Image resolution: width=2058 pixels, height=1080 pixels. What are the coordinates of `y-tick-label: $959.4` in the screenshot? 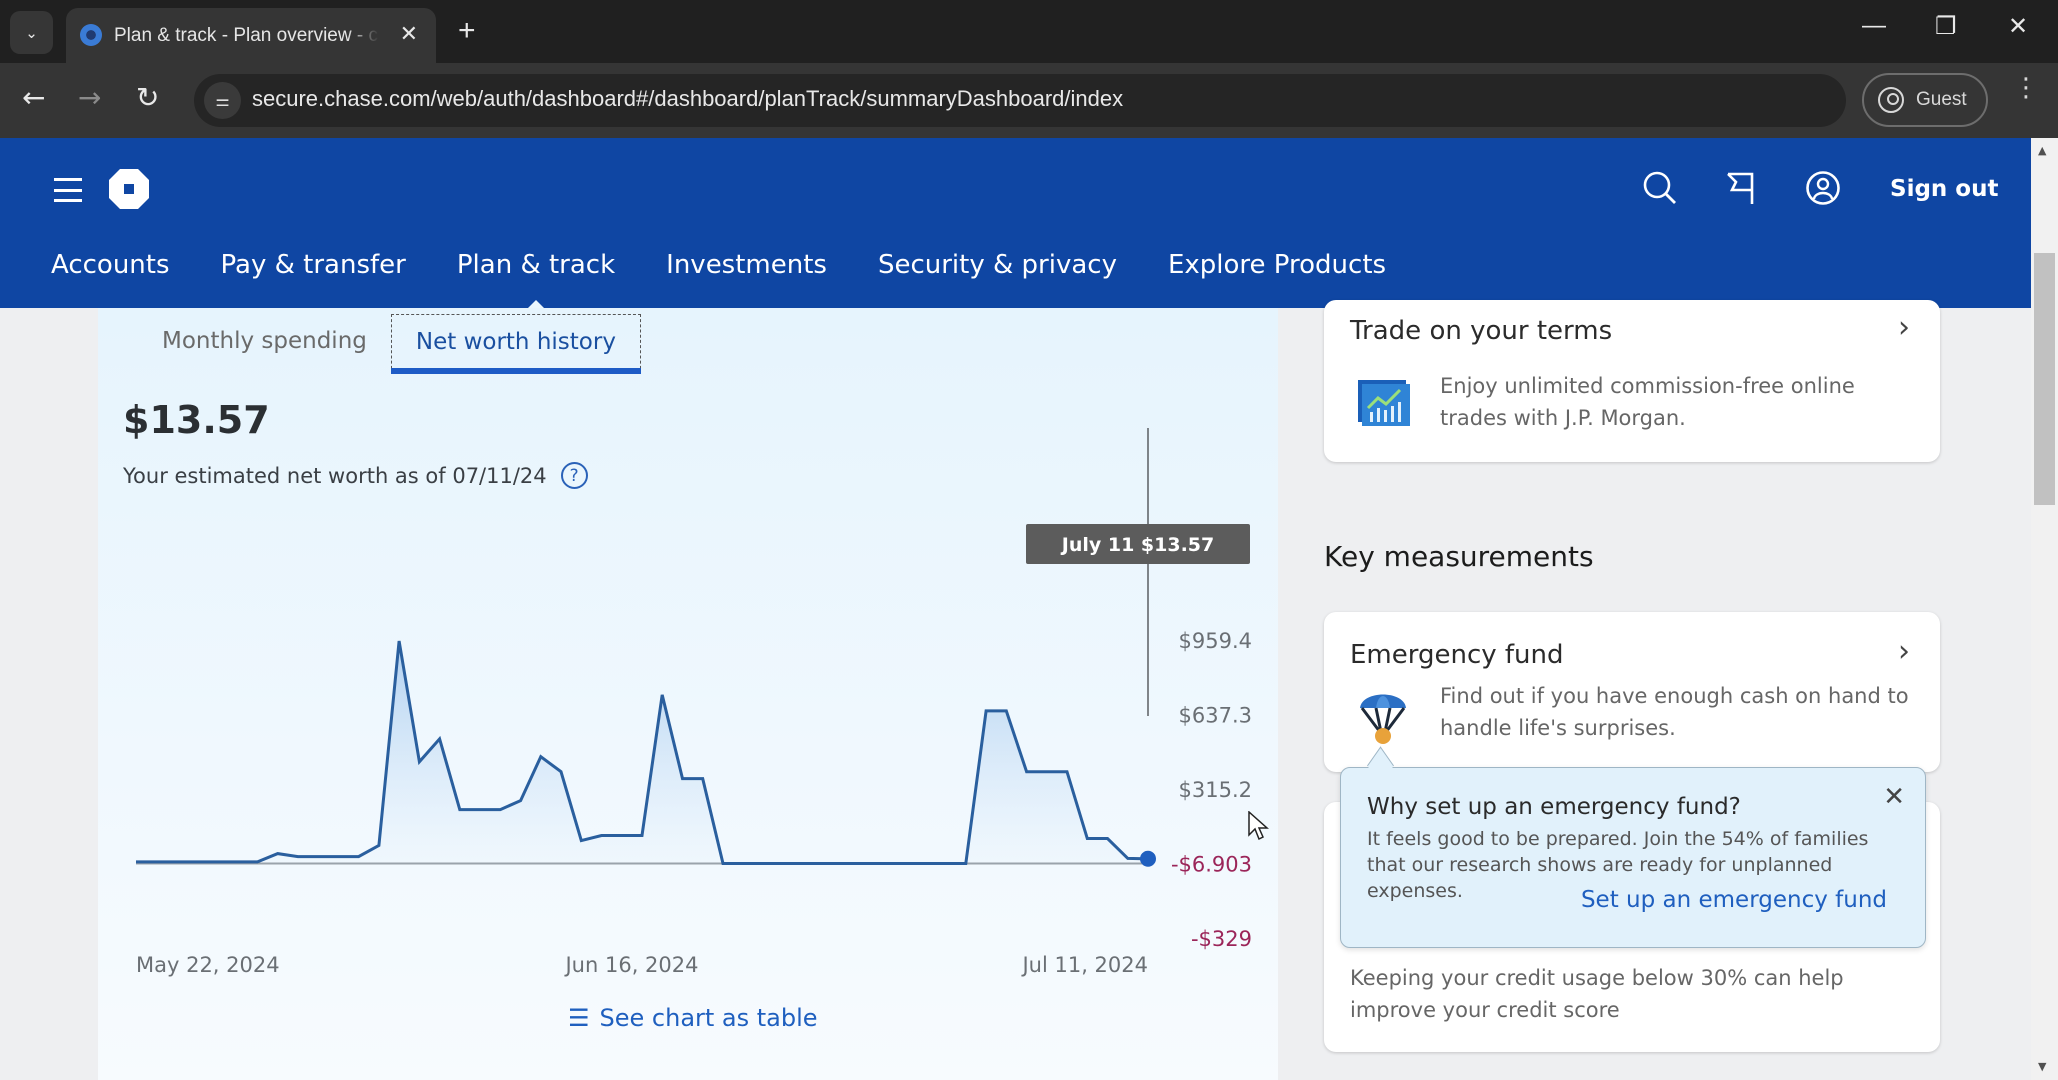 It's located at (1215, 641).